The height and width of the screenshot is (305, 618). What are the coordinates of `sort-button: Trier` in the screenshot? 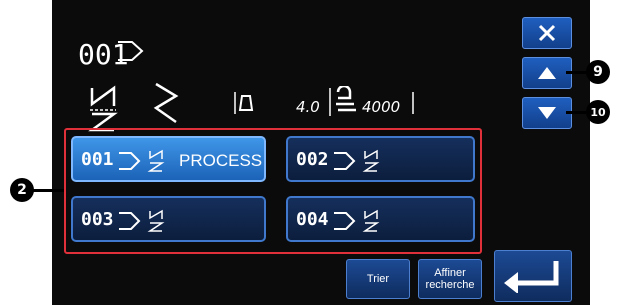 It's located at (378, 279).